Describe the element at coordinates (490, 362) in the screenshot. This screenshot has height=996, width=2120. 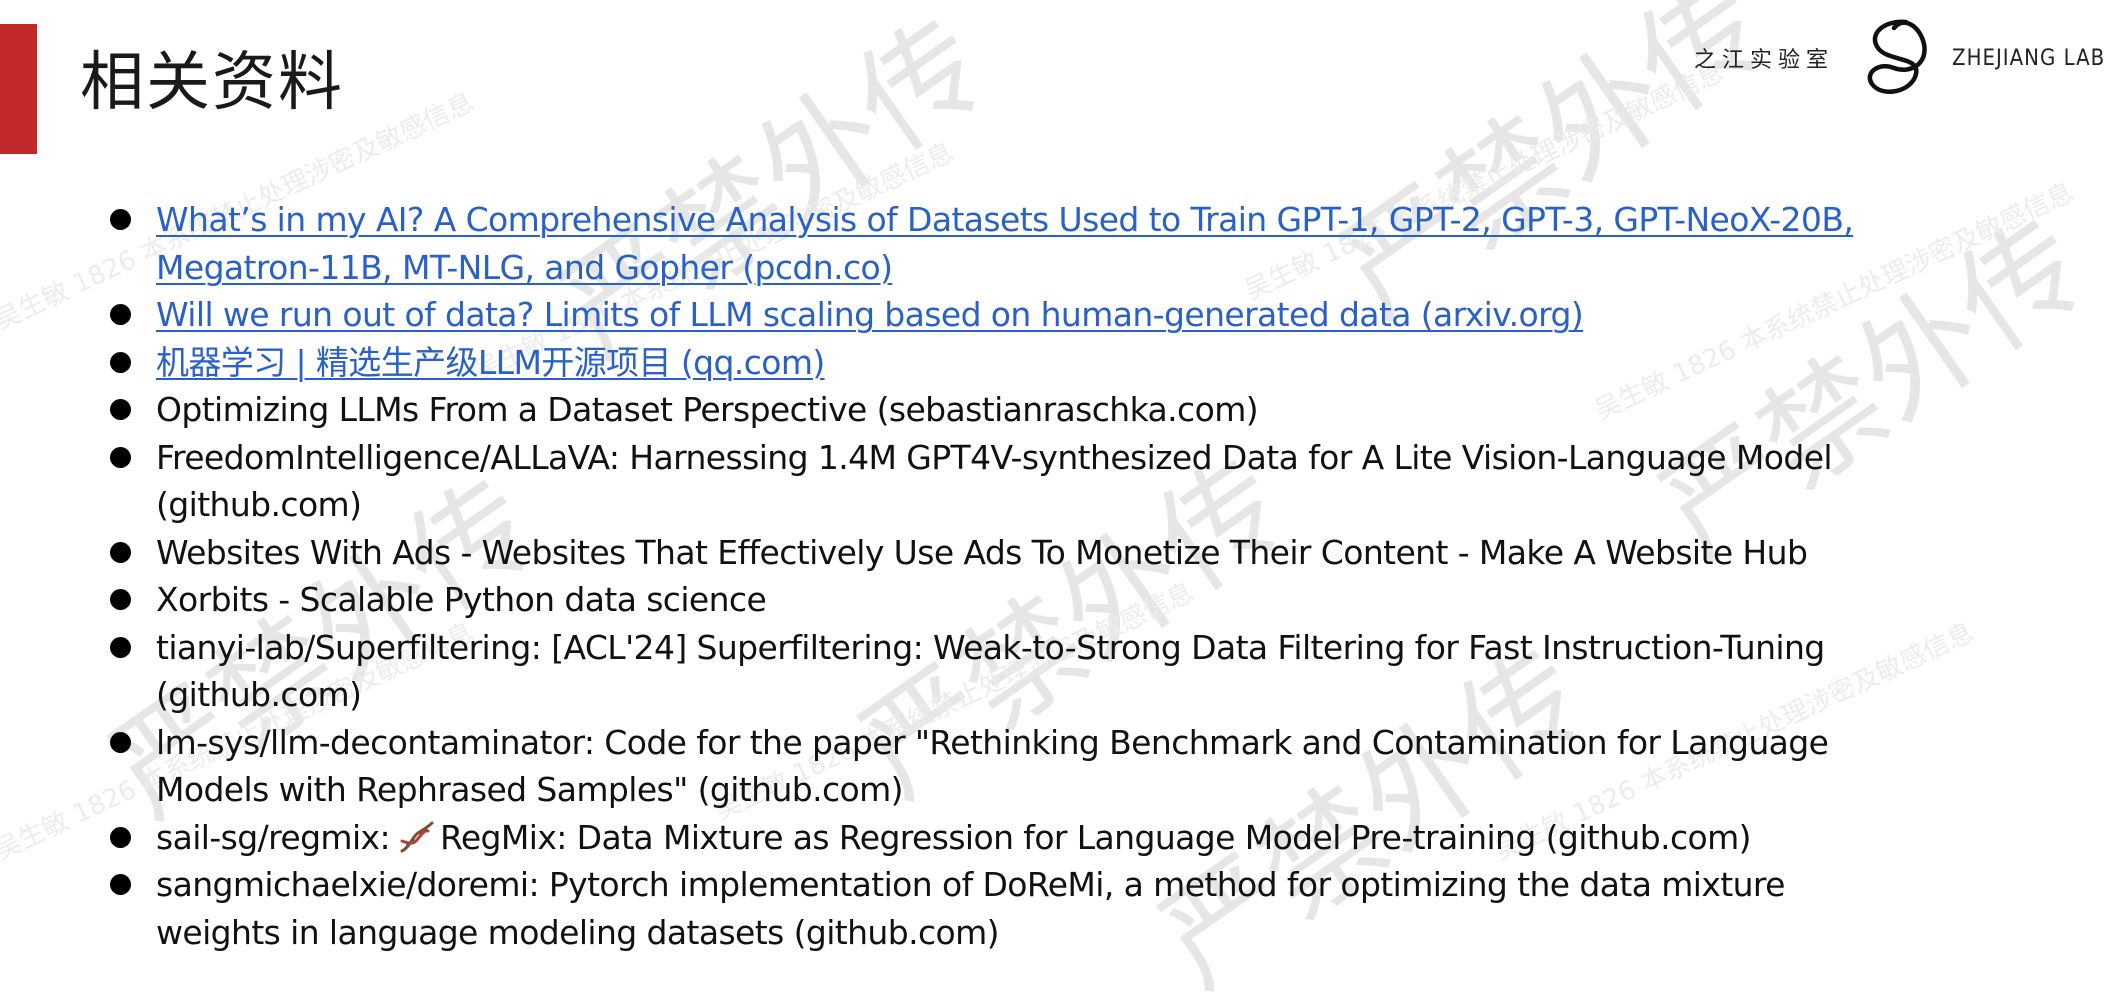
I see `reference-link: 机器学习 | 精选生产级LLM开源项目 (qq.com)` at that location.